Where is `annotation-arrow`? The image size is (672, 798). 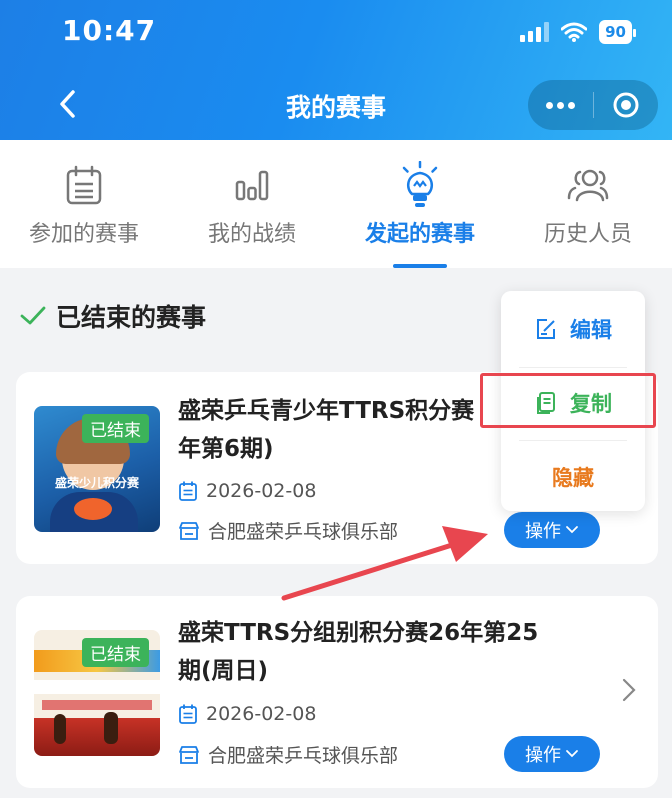
annotation-arrow is located at coordinates (384, 563).